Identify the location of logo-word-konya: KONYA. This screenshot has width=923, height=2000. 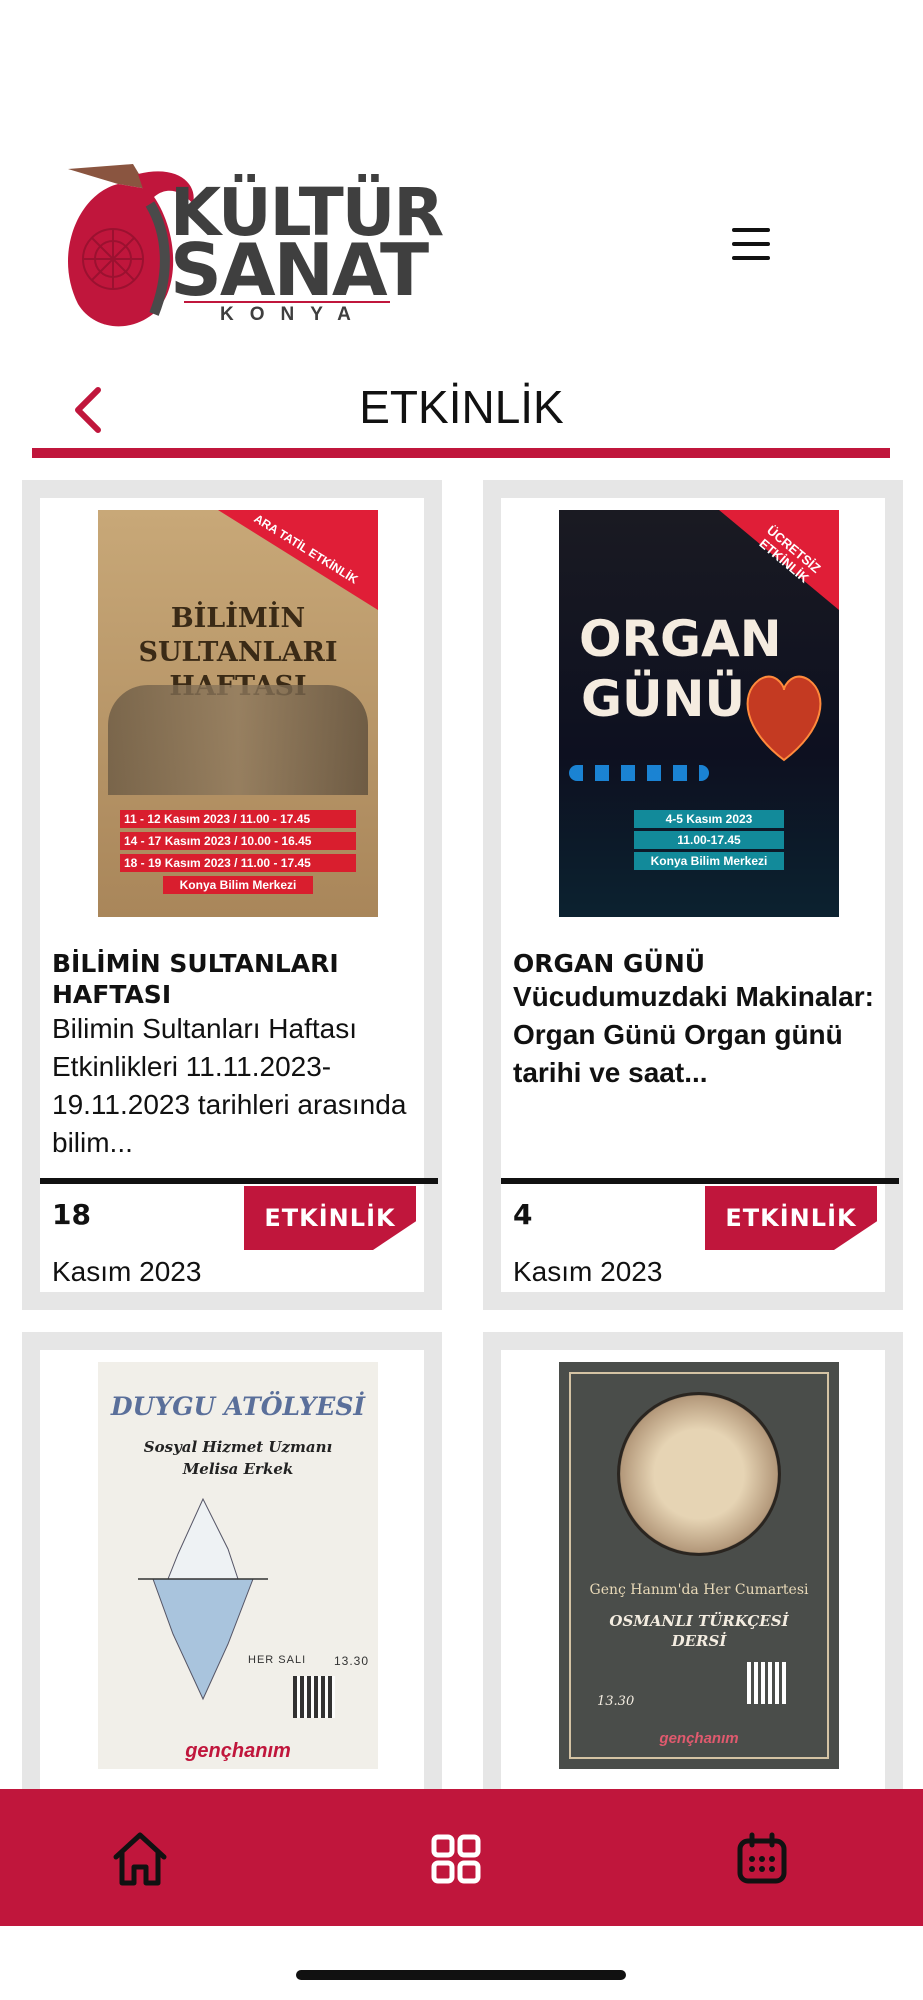
(293, 314).